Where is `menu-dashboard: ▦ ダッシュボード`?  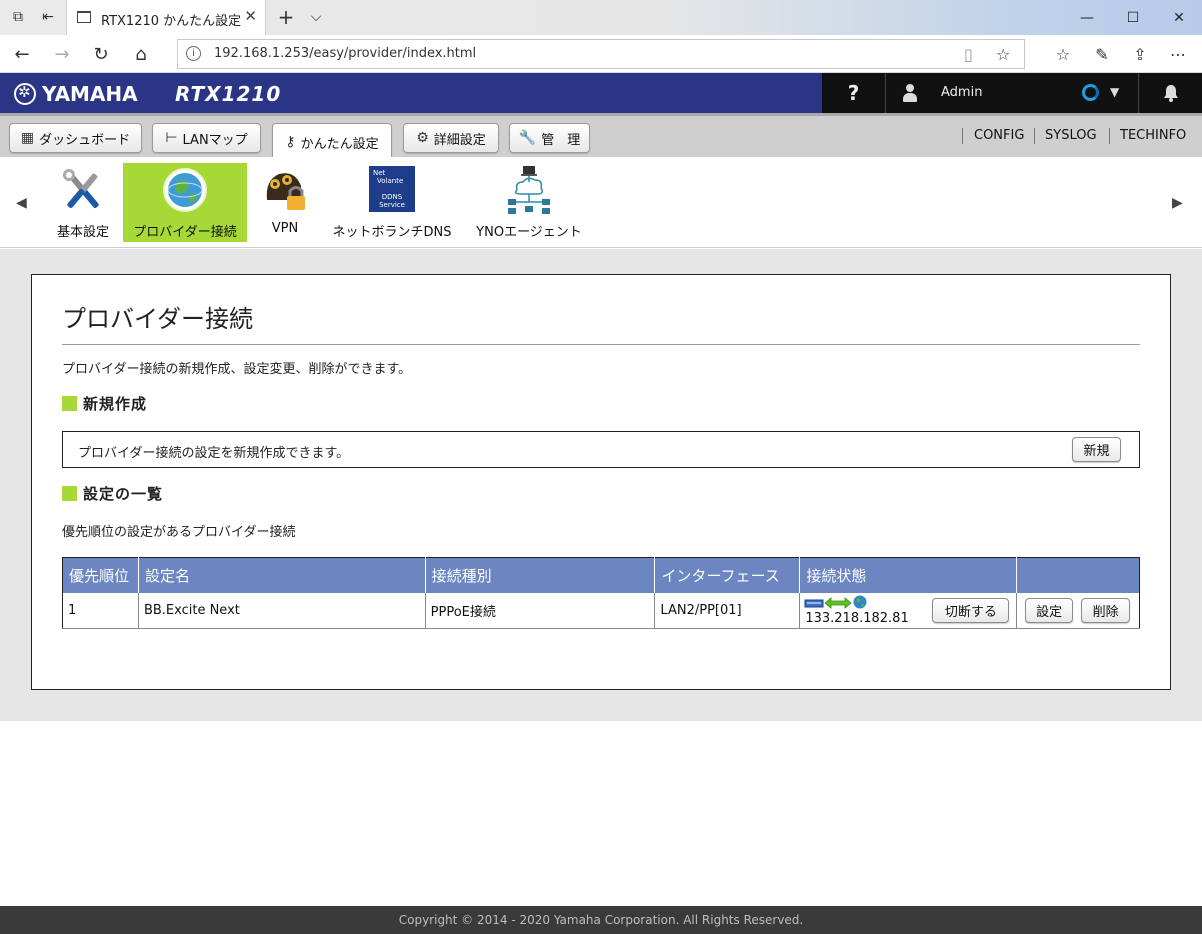 menu-dashboard: ▦ ダッシュボード is located at coordinates (75, 138).